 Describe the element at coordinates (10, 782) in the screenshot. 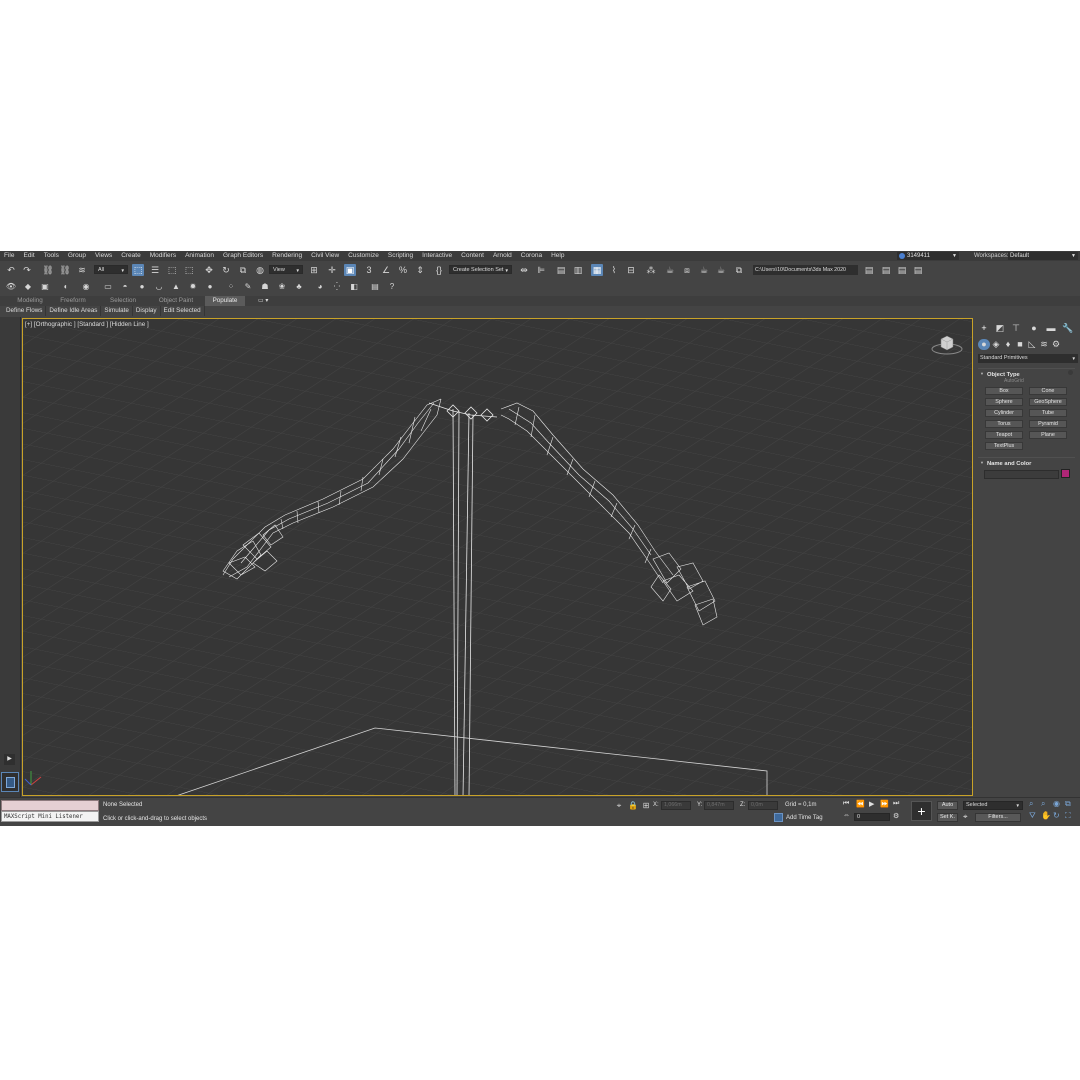

I see `viewport-layout-button` at that location.